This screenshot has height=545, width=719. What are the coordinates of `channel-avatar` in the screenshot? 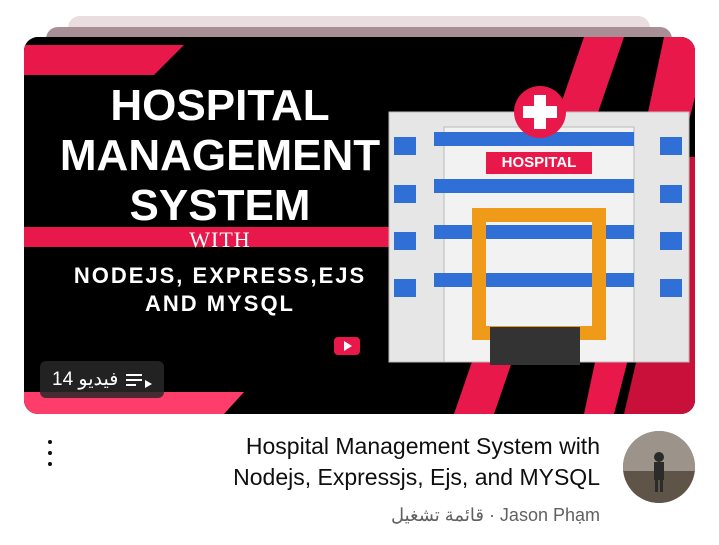 It's located at (659, 467).